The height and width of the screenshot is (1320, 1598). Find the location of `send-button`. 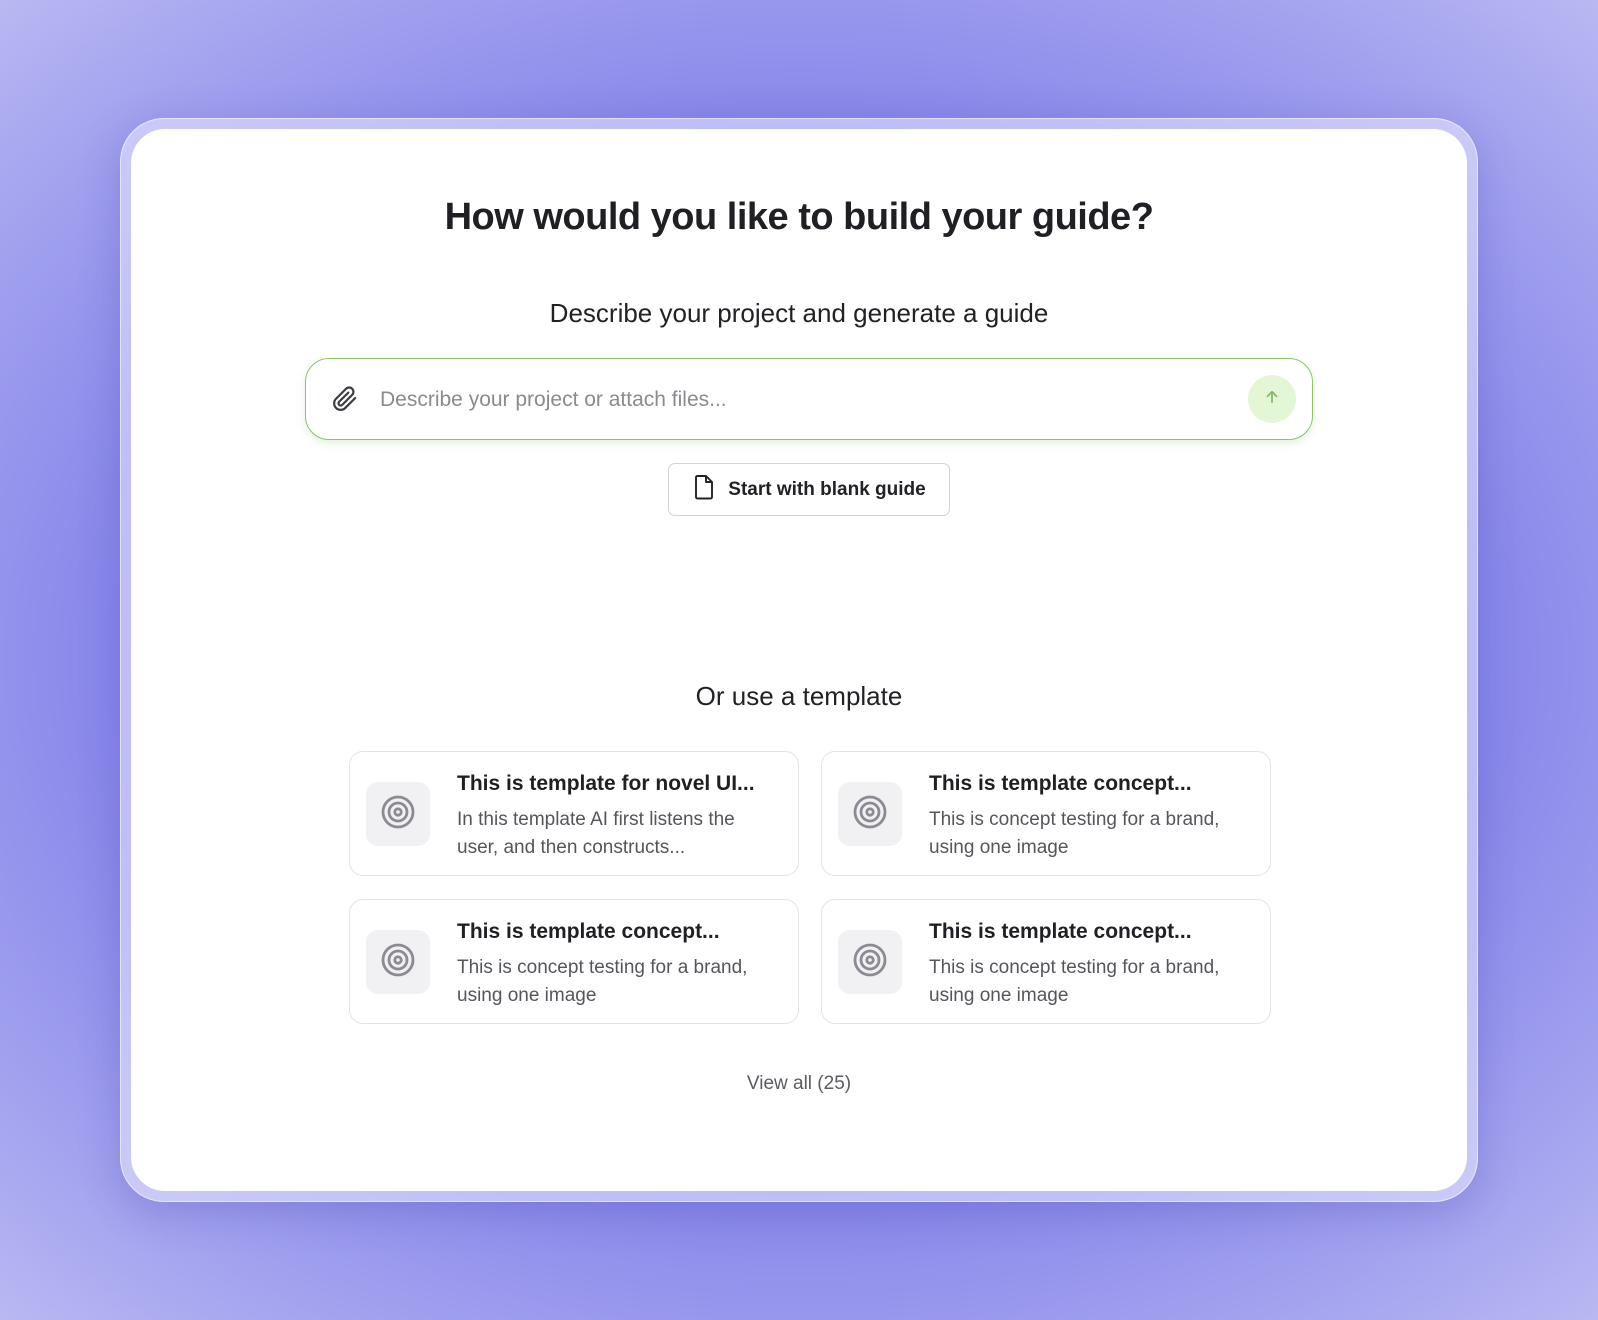

send-button is located at coordinates (1272, 399).